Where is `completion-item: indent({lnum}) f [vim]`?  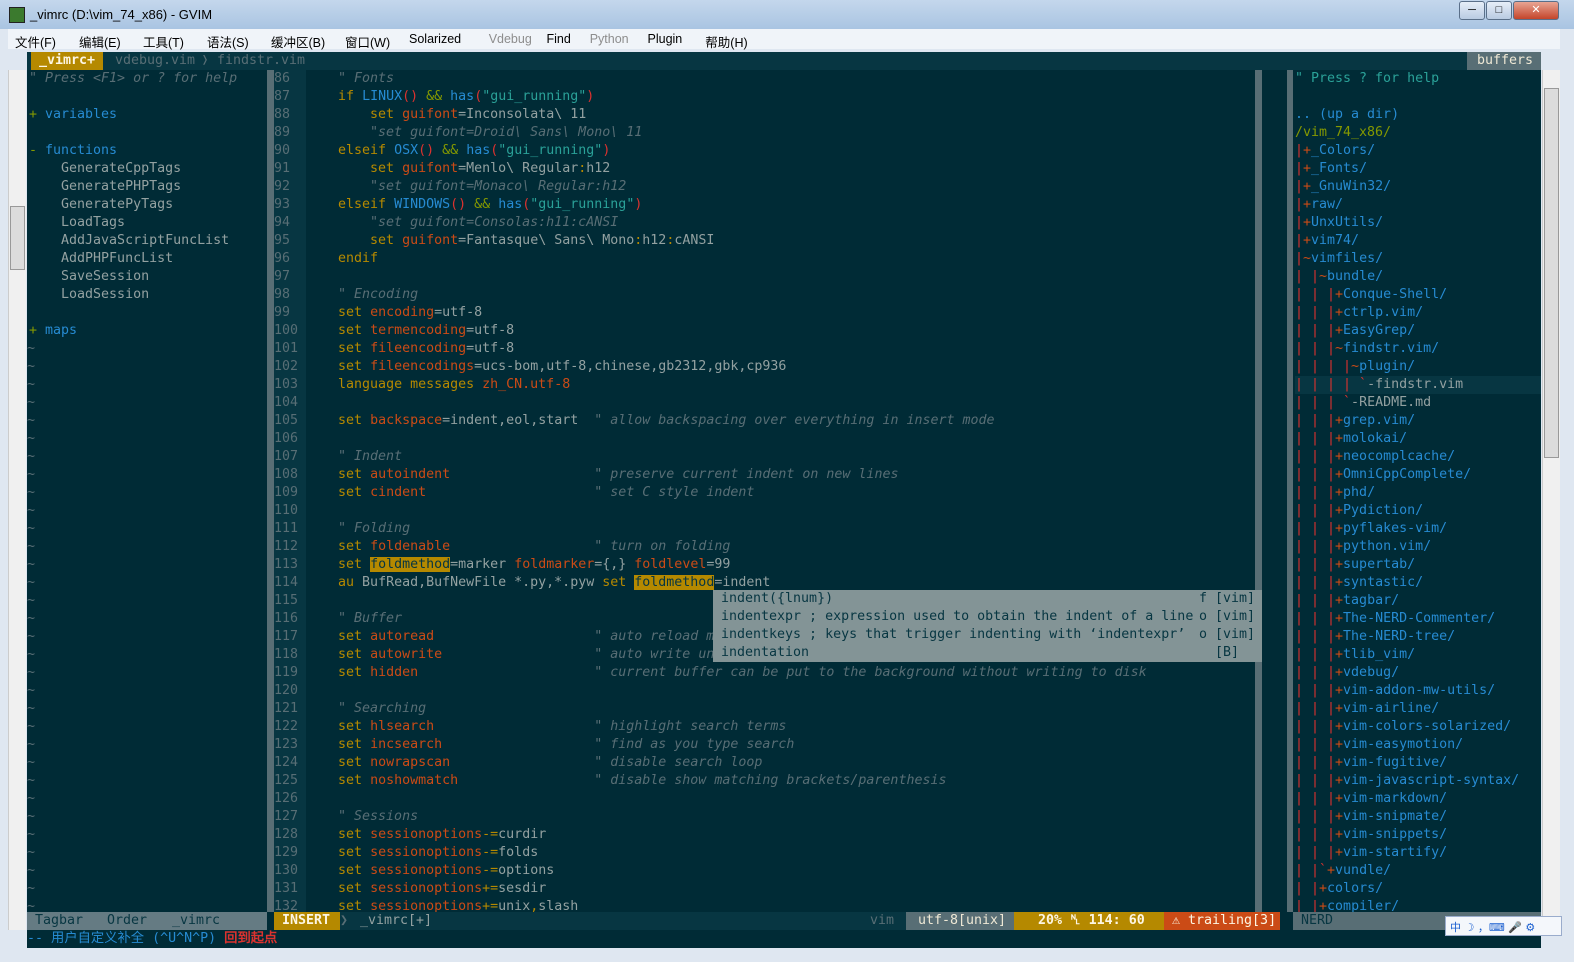 completion-item: indent({lnum}) f [vim] is located at coordinates (987, 599).